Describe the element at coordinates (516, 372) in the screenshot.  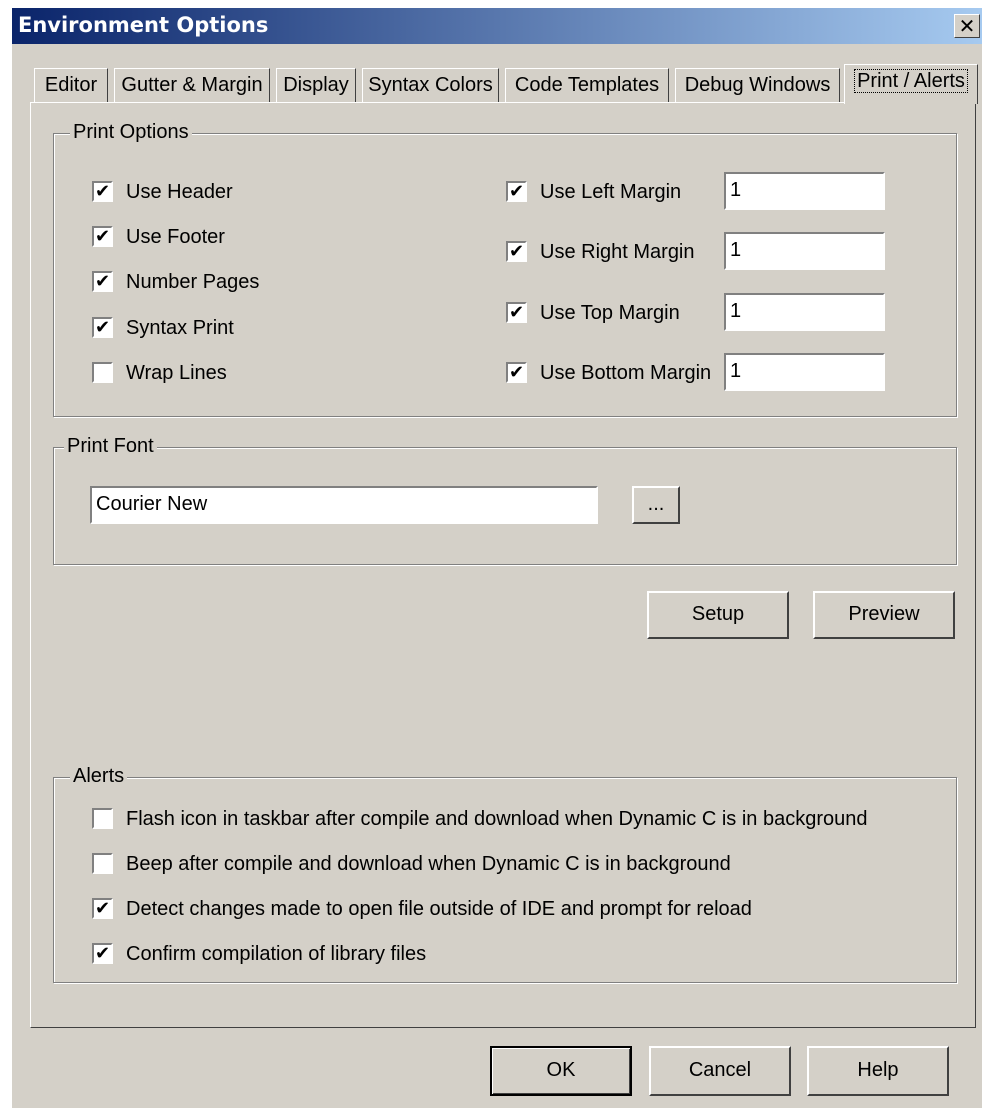
I see `use-bottom-margin-checkbox: ✔` at that location.